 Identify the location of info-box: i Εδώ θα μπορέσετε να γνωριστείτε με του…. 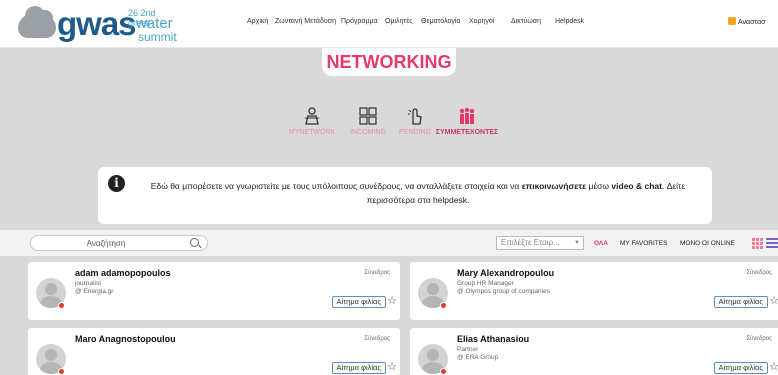
(405, 195).